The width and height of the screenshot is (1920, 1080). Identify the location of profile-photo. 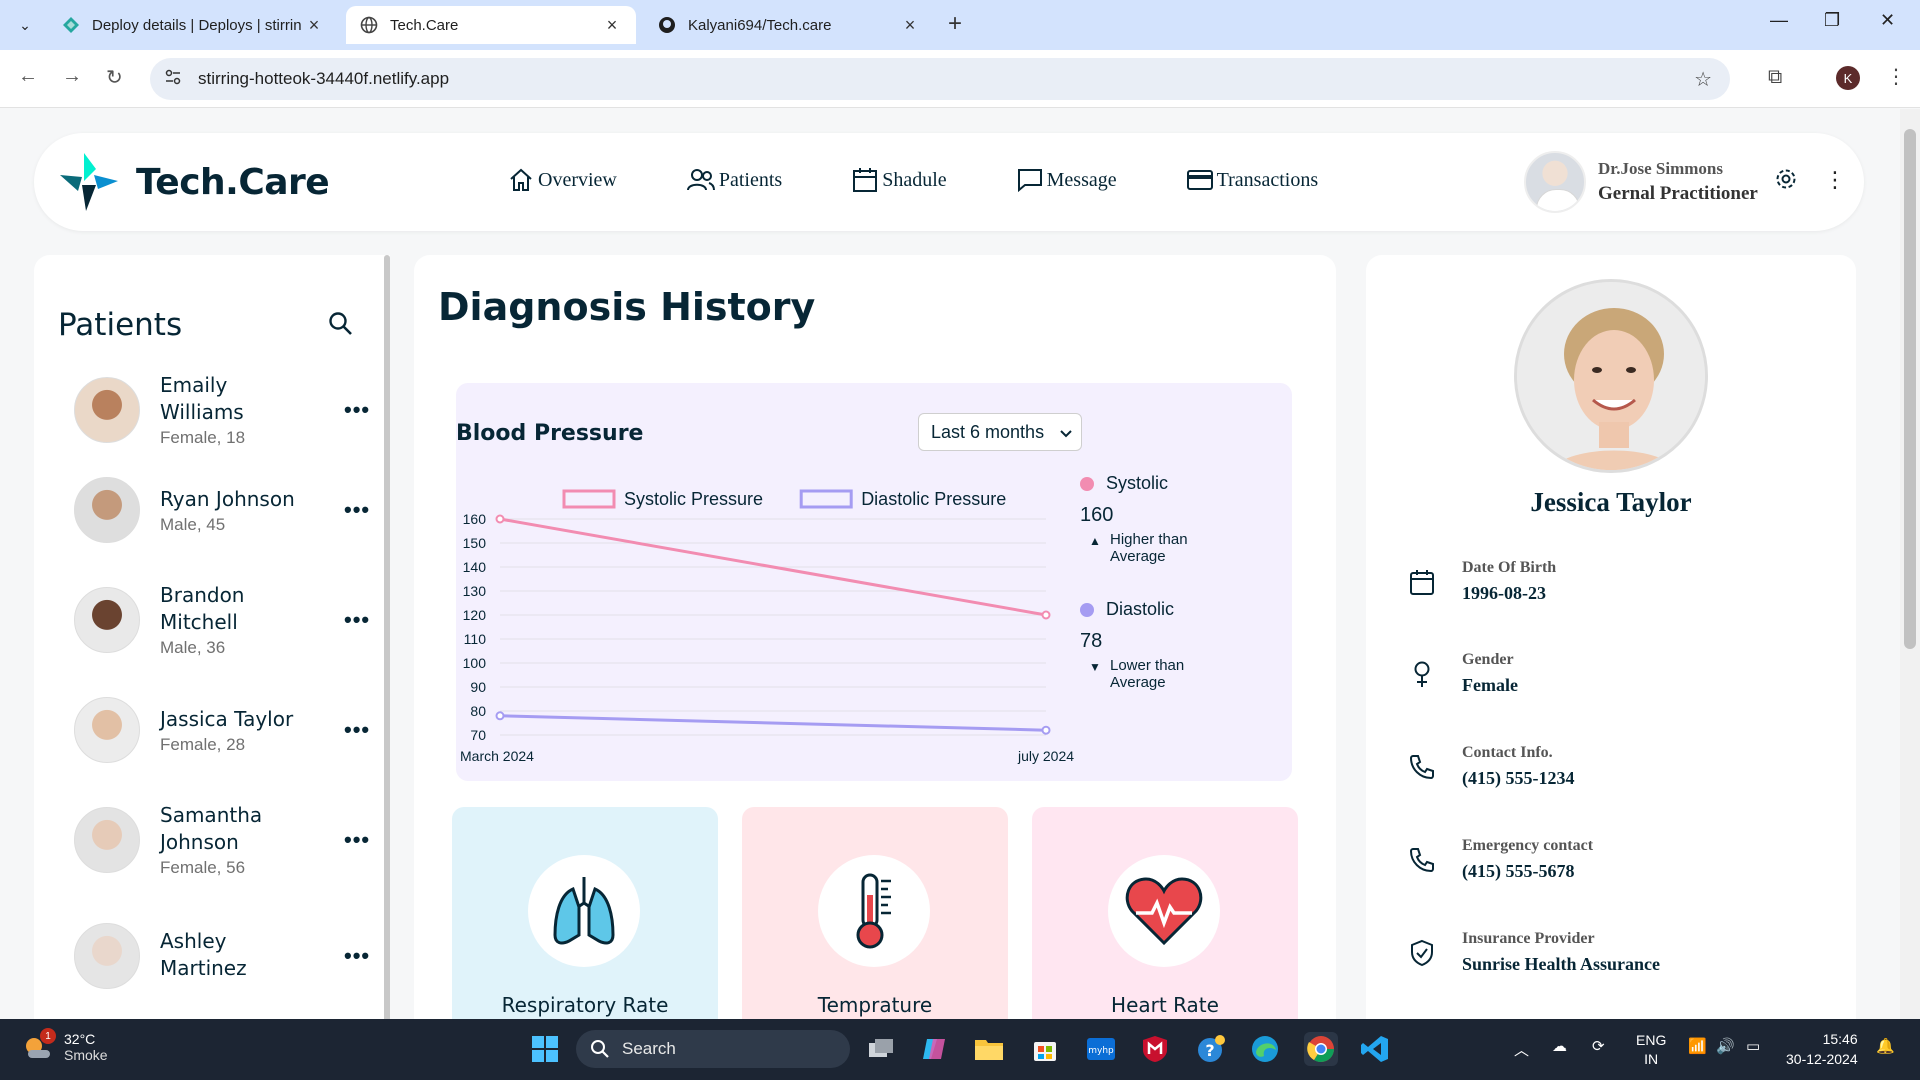
(1611, 376).